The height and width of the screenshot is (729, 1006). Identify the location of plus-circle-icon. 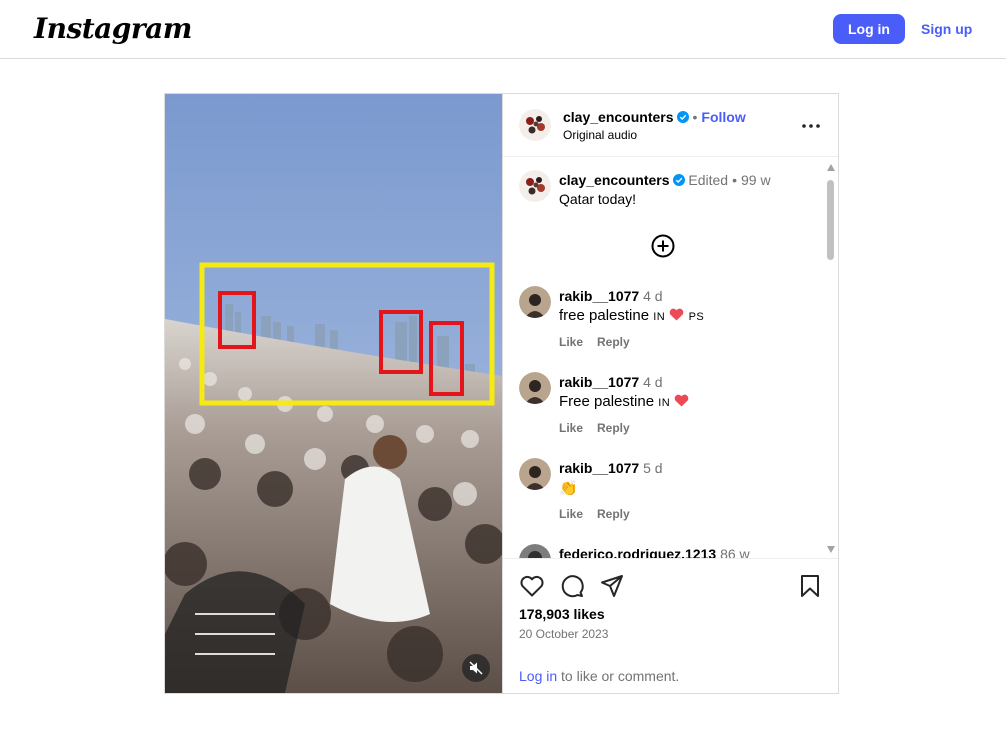
(663, 246).